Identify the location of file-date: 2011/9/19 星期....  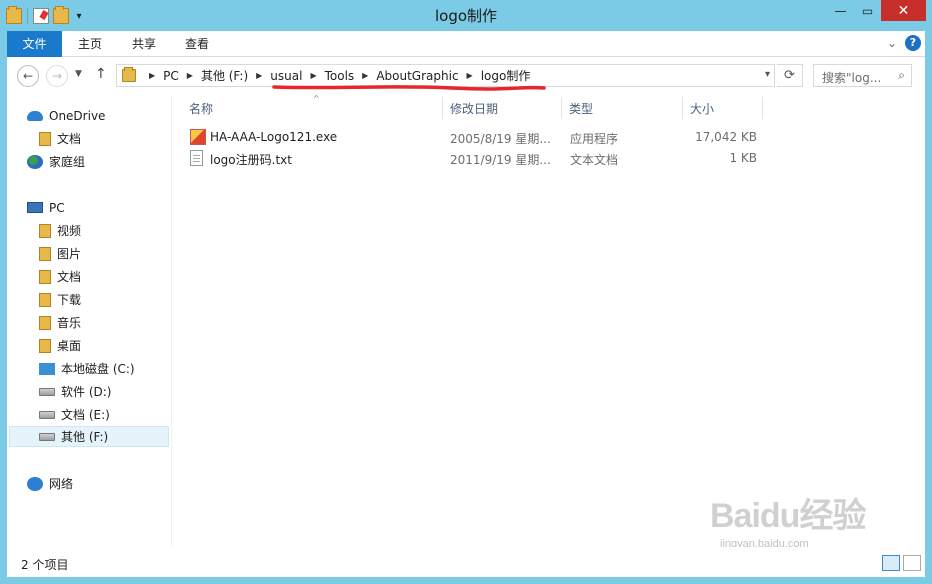
(500, 160).